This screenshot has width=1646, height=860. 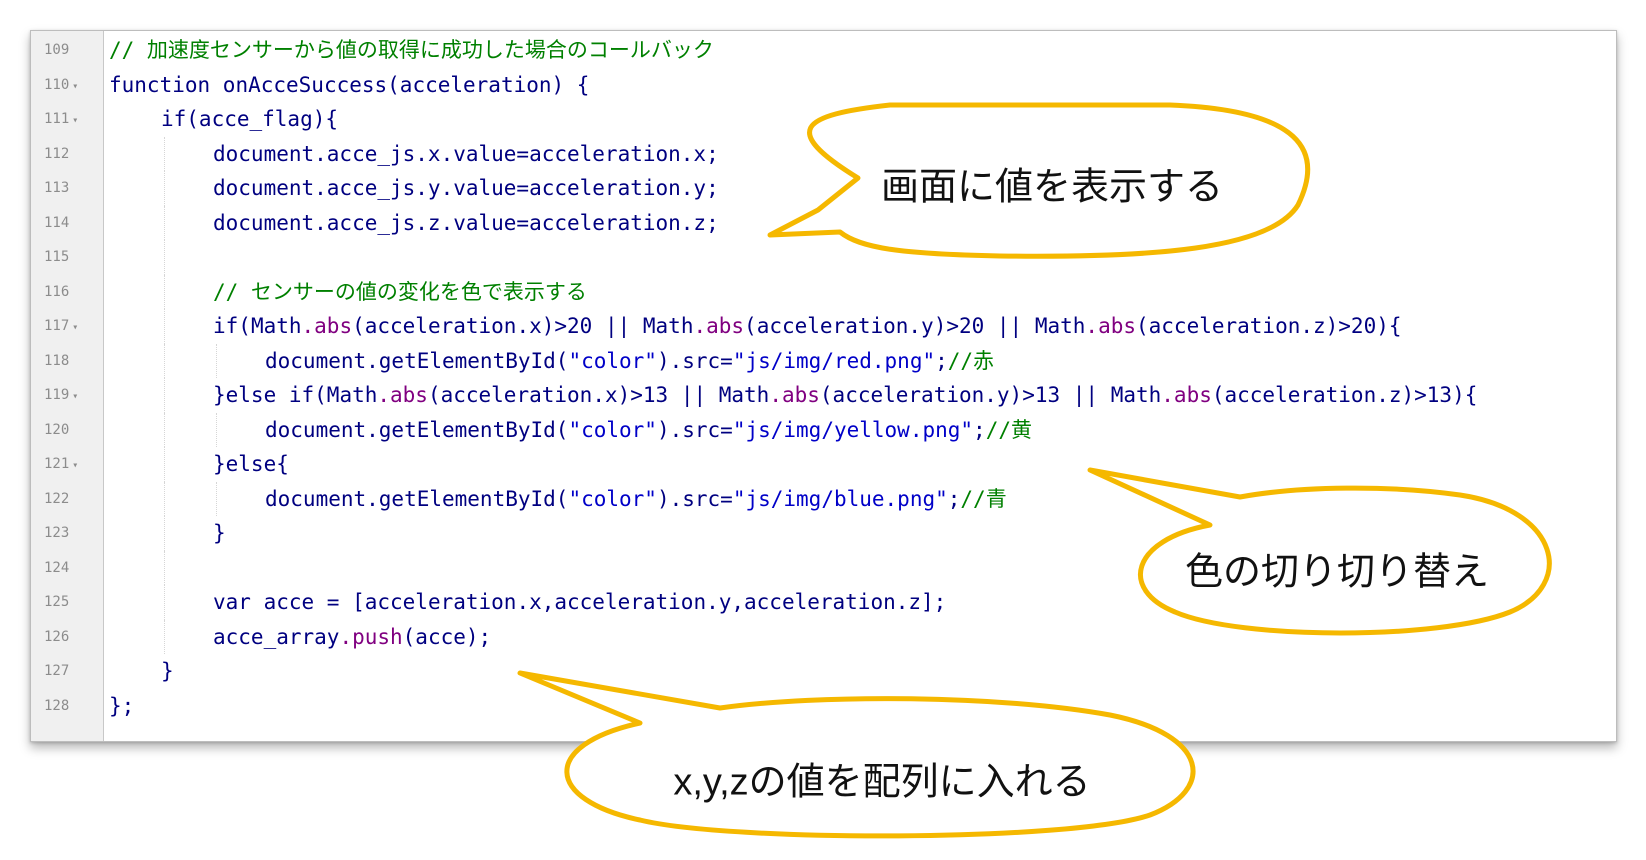 What do you see at coordinates (823, 706) in the screenshot?
I see `code-line: 128};` at bounding box center [823, 706].